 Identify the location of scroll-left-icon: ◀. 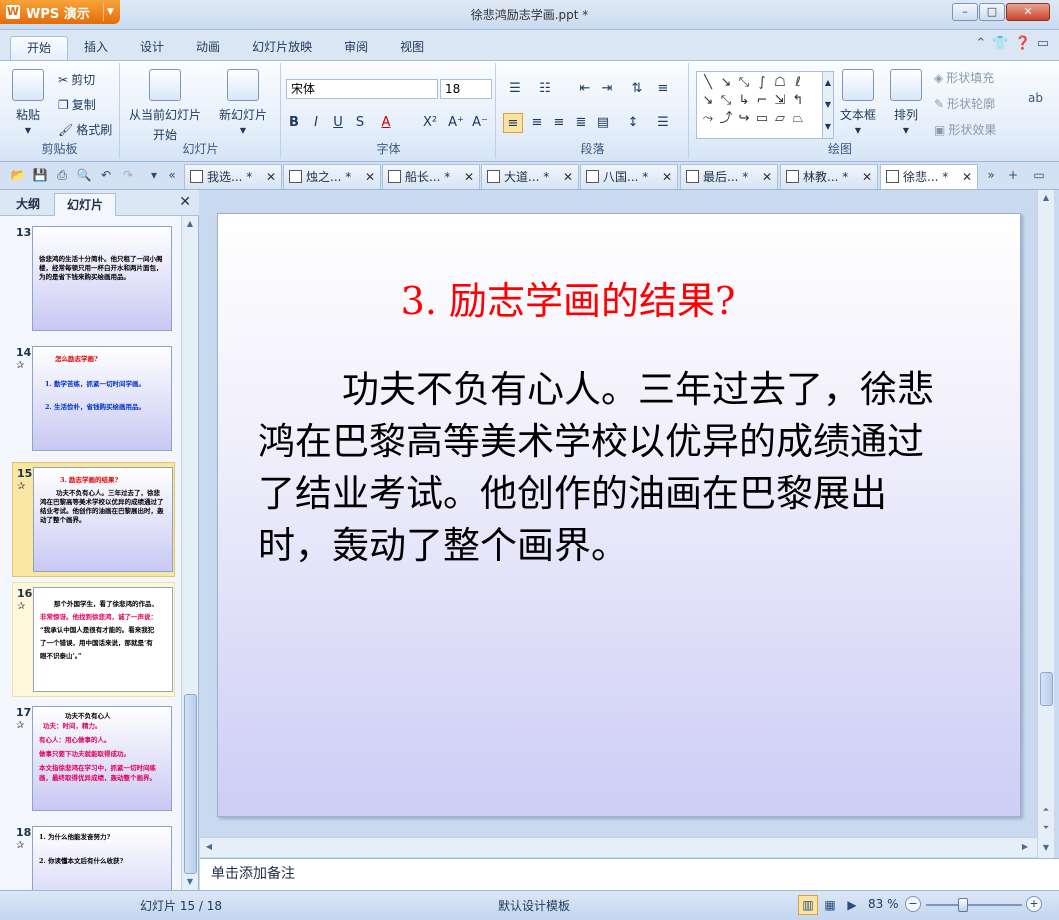
(209, 847).